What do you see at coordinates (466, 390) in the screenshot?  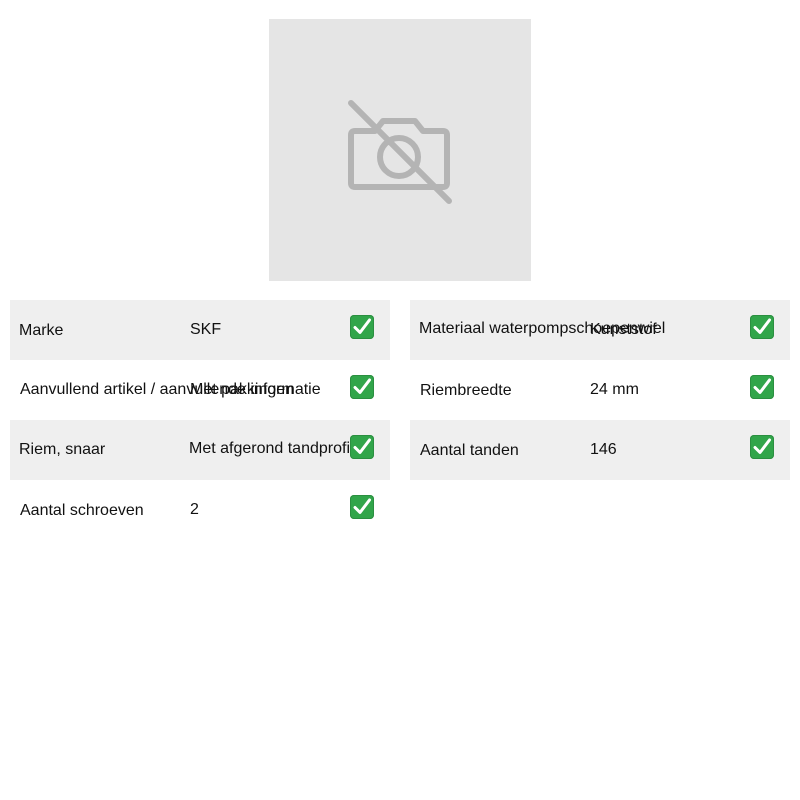 I see `spec-label: Riembreedte` at bounding box center [466, 390].